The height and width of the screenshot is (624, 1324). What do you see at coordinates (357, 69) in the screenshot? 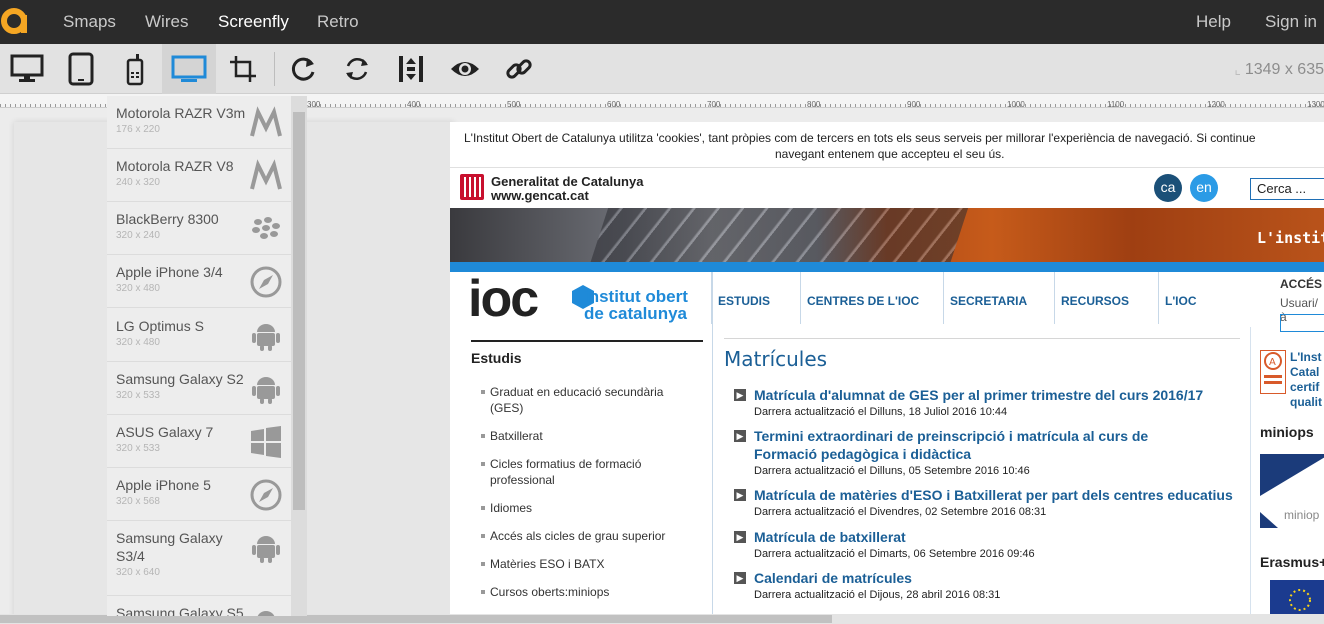
I see `sync-scroll-button` at bounding box center [357, 69].